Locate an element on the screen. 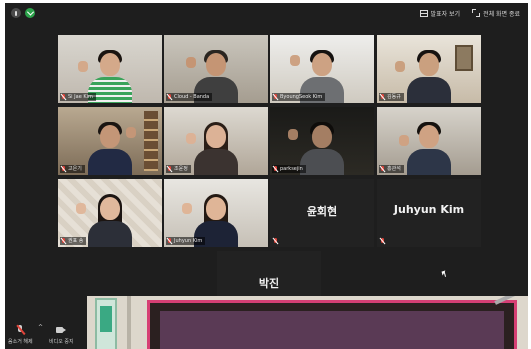  participant-name-tag: Juhyun Kim is located at coordinates (186, 241).